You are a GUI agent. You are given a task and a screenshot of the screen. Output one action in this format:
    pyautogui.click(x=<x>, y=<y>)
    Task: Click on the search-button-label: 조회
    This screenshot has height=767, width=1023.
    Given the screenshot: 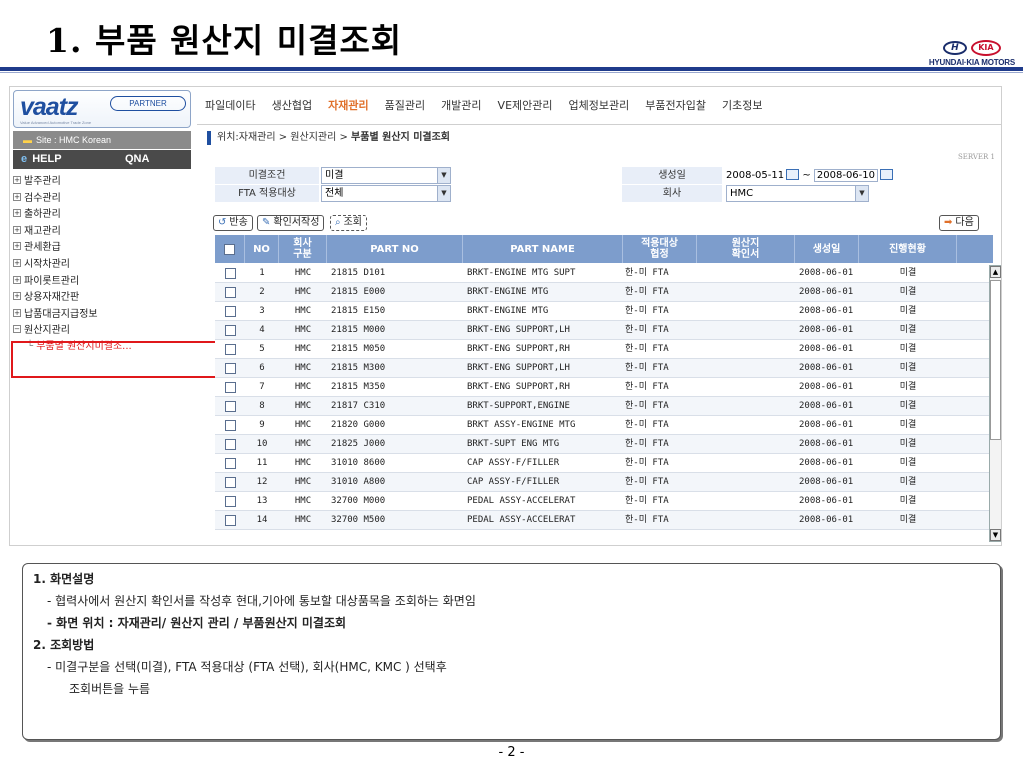 What is the action you would take?
    pyautogui.click(x=353, y=222)
    